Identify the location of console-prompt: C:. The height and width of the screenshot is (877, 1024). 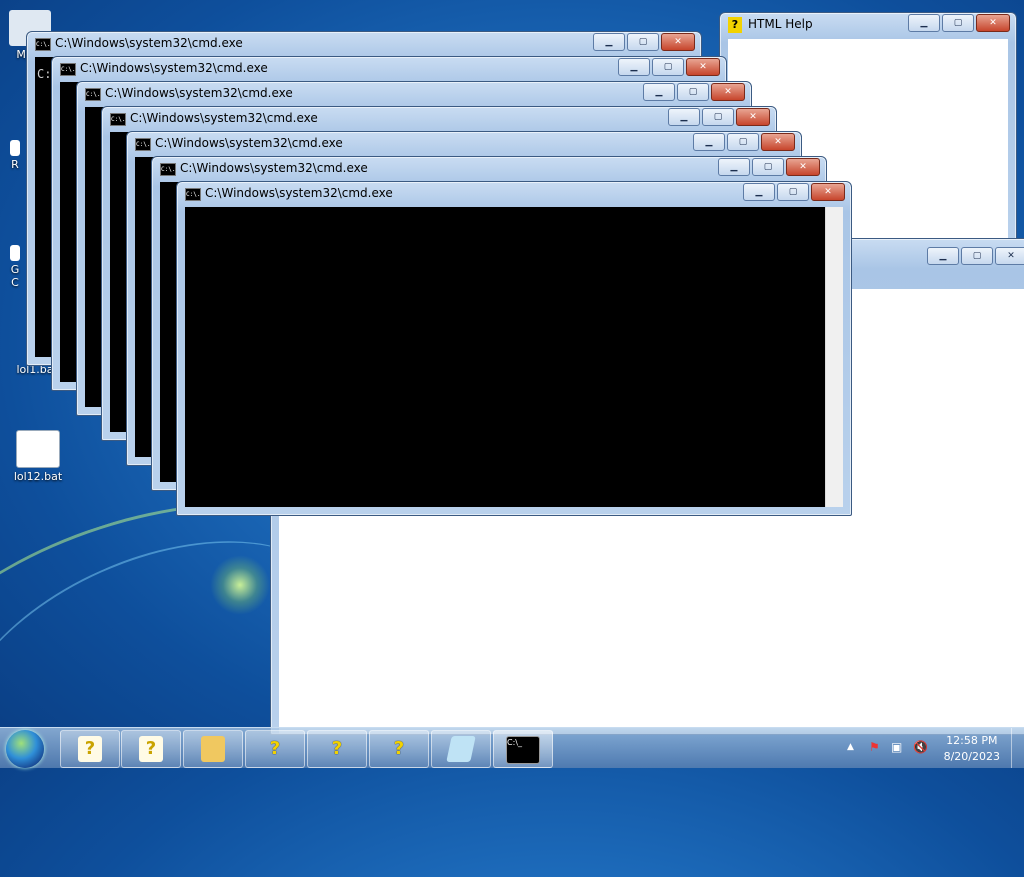
(44, 74).